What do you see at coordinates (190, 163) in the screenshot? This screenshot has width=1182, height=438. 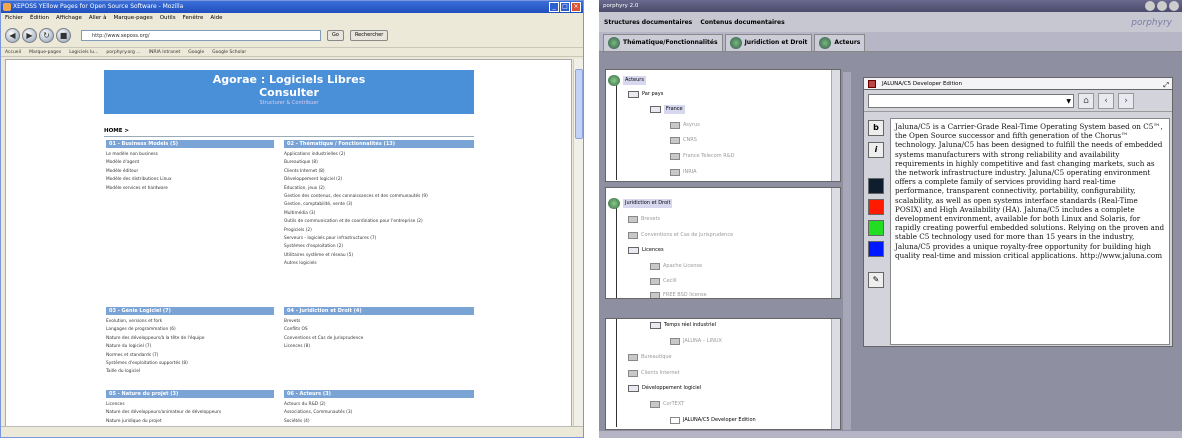 I see `list-item: Modèle d'agent` at bounding box center [190, 163].